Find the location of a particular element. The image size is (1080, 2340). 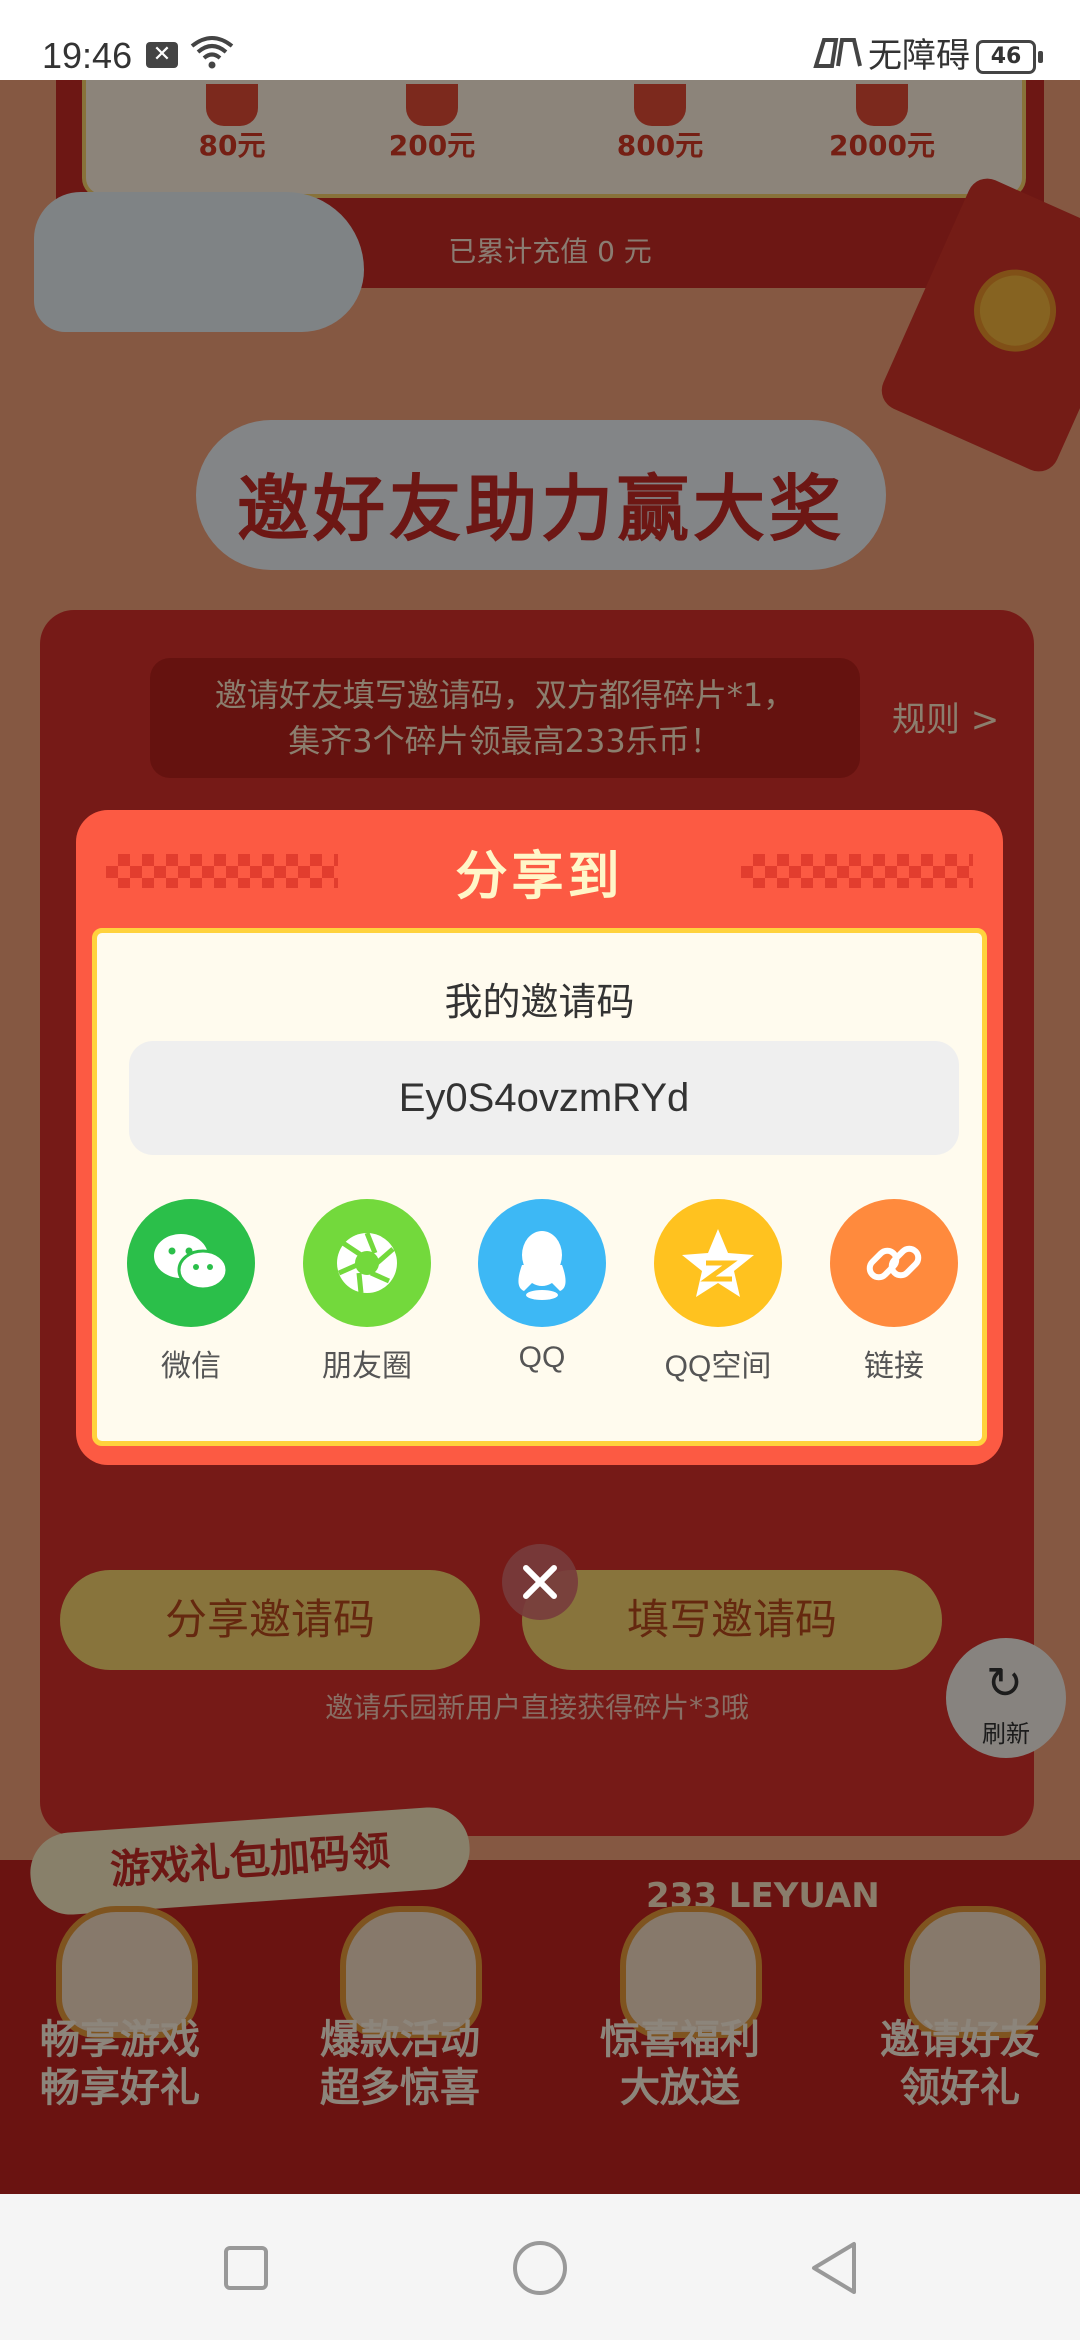

share-qq: QQ is located at coordinates (542, 1287).